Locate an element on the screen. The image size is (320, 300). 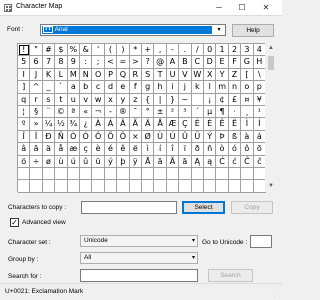
character-cell: Ç is located at coordinates (185, 124).